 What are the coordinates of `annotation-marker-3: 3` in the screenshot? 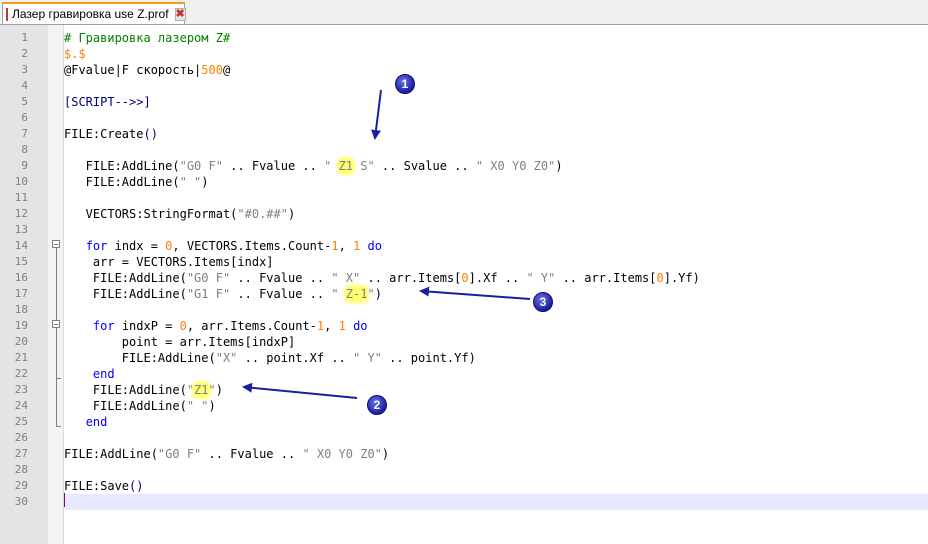 It's located at (543, 302).